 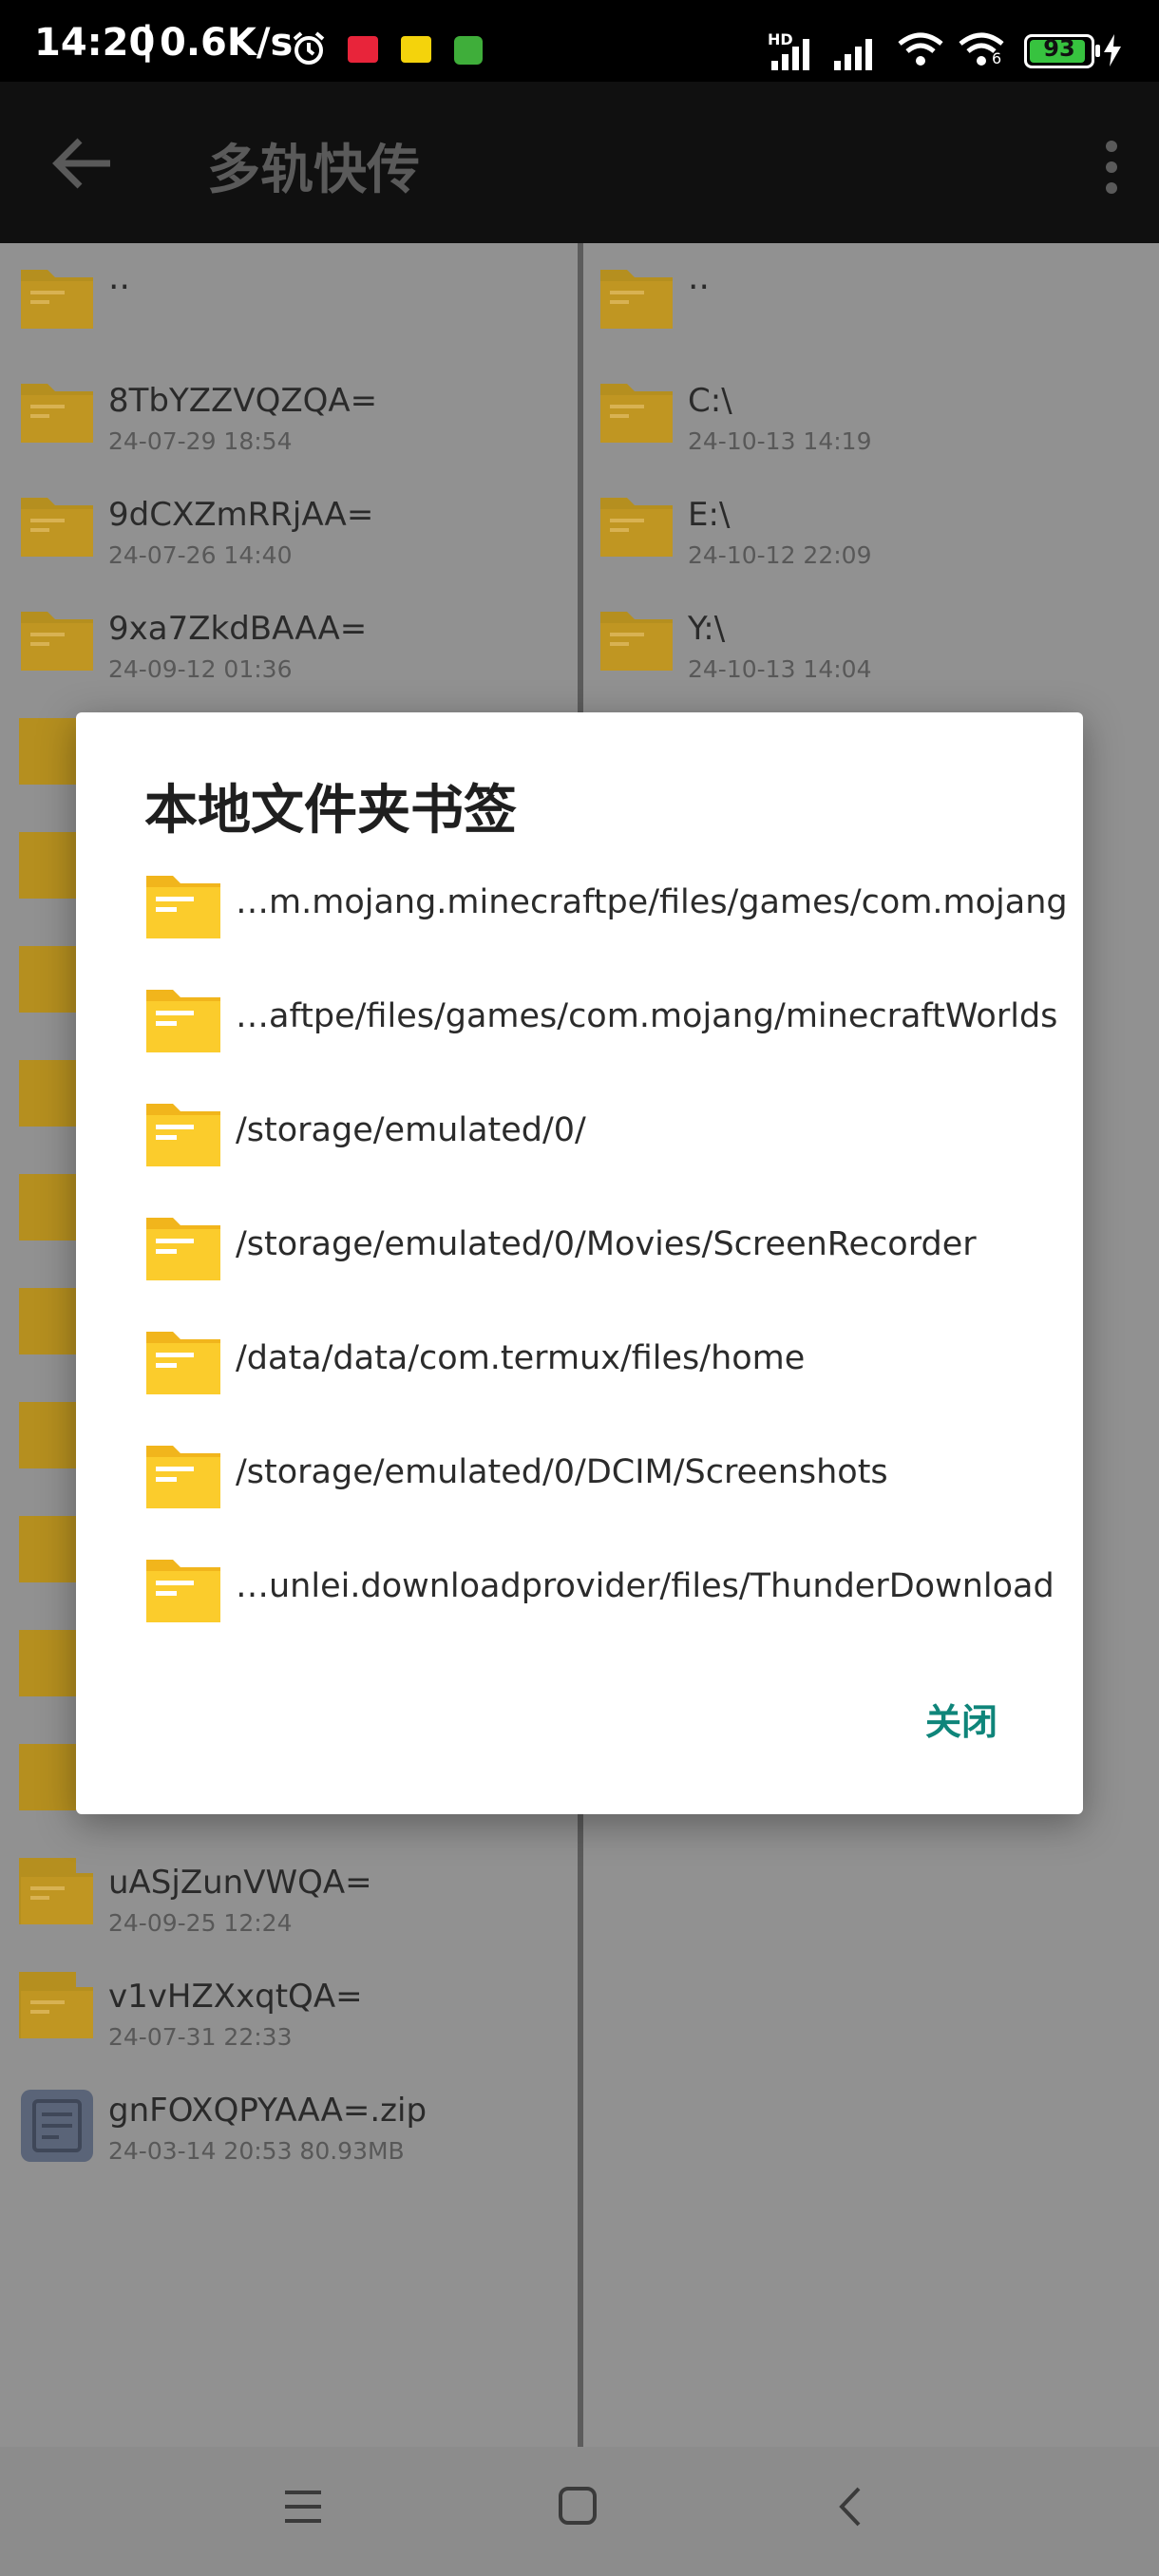 What do you see at coordinates (303, 2507) in the screenshot?
I see `menu-icon` at bounding box center [303, 2507].